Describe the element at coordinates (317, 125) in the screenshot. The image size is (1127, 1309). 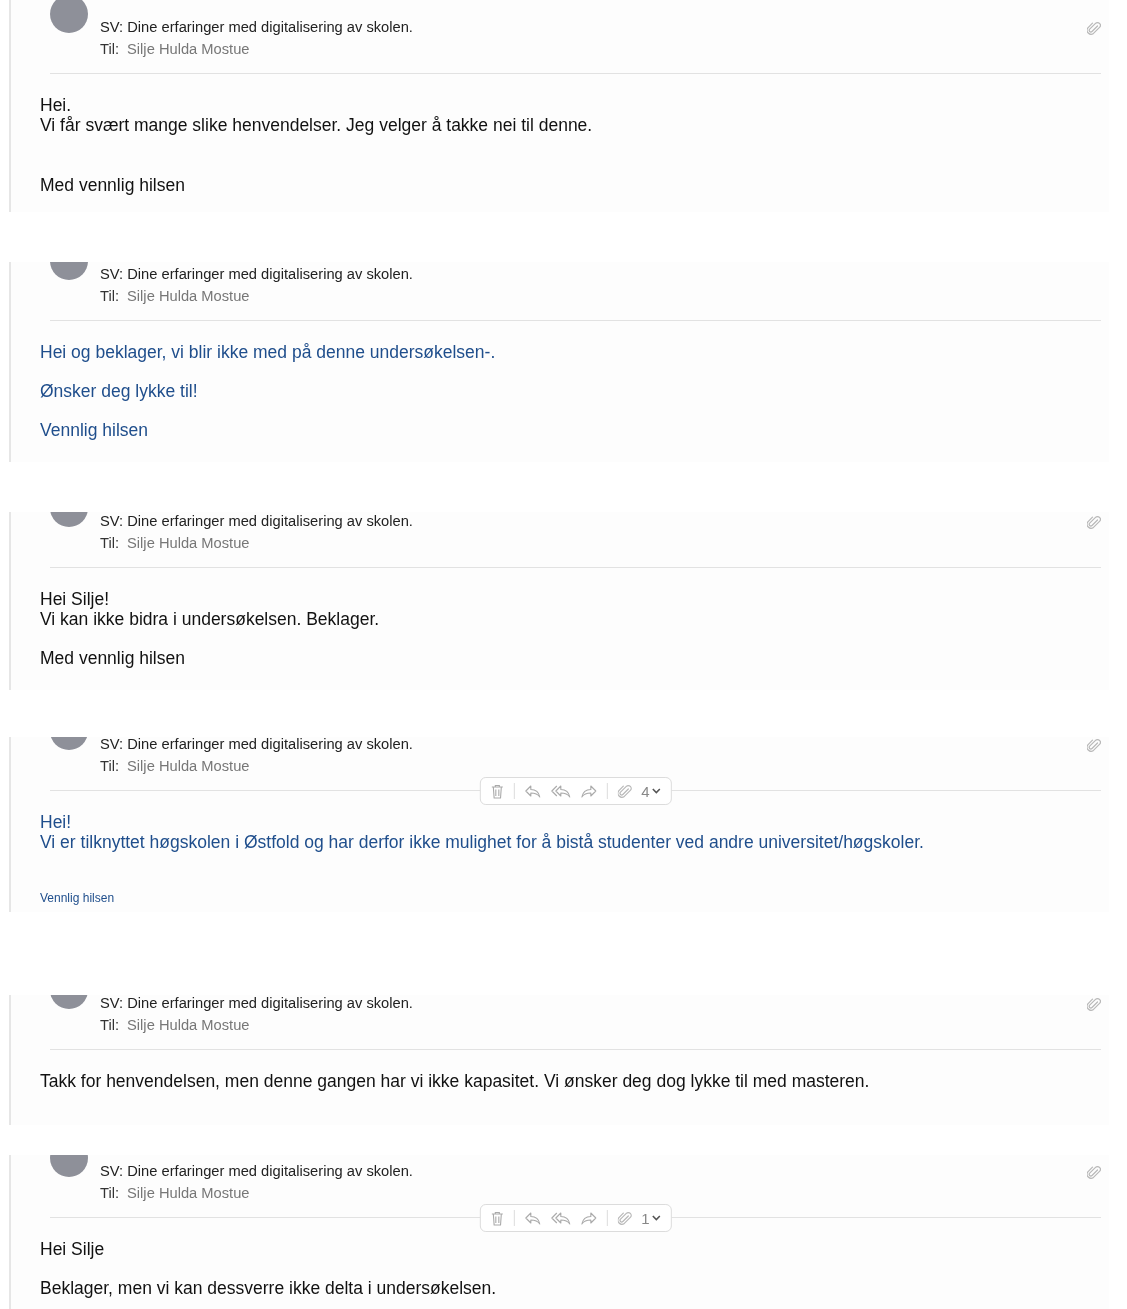
I see `message-text: Vi får svært mange slike henvendelser. Jeg velger å takke nei til denne.` at that location.